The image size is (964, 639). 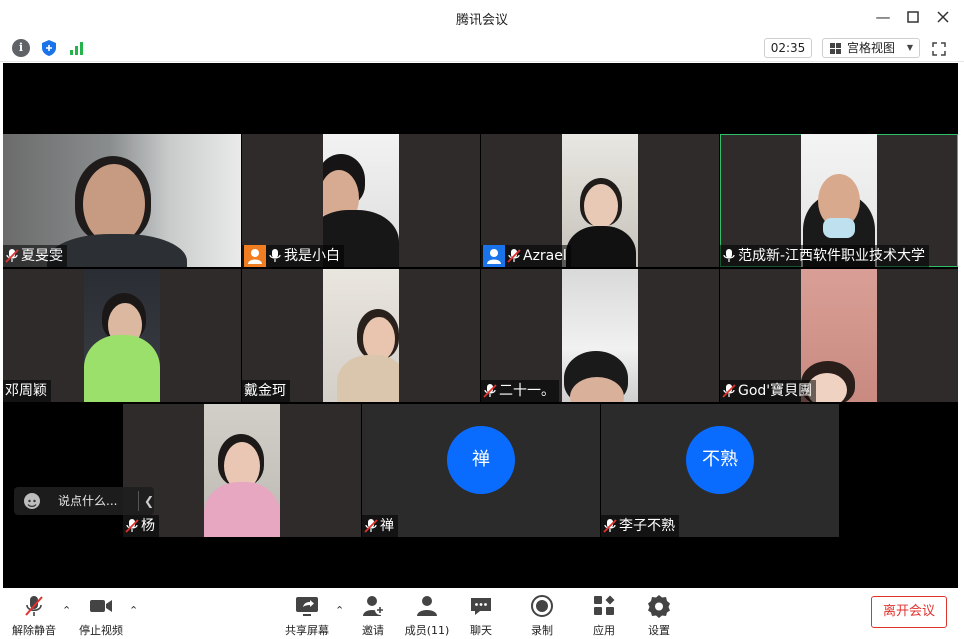 What do you see at coordinates (604, 606) in the screenshot?
I see `apps-icon` at bounding box center [604, 606].